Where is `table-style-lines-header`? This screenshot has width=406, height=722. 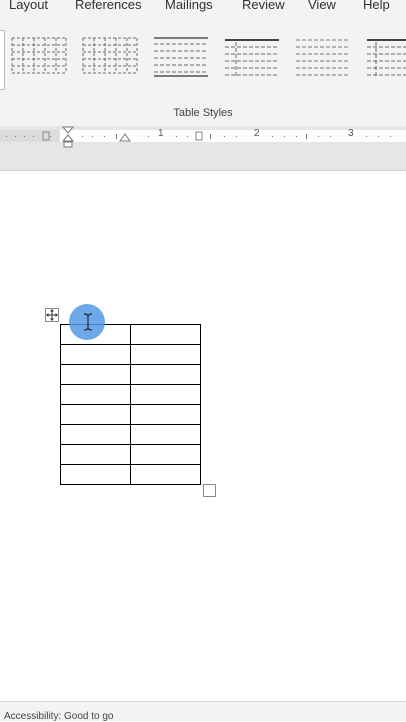
table-style-lines-header is located at coordinates (181, 57).